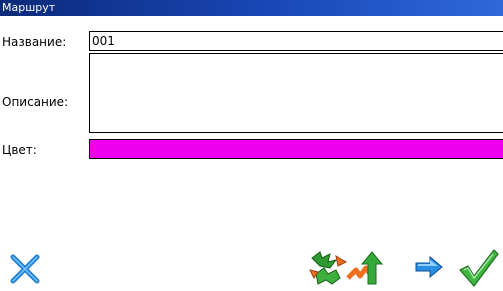 This screenshot has height=291, width=503. What do you see at coordinates (296, 149) in the screenshot?
I see `color-swatch` at bounding box center [296, 149].